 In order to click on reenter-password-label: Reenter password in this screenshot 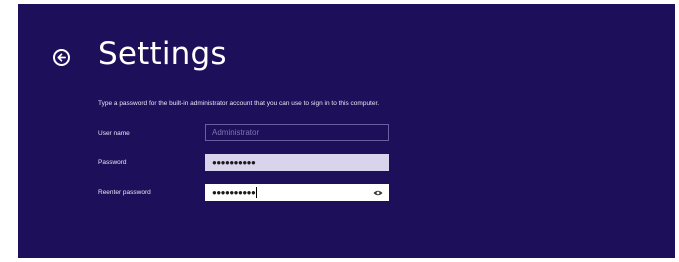, I will do `click(124, 192)`.